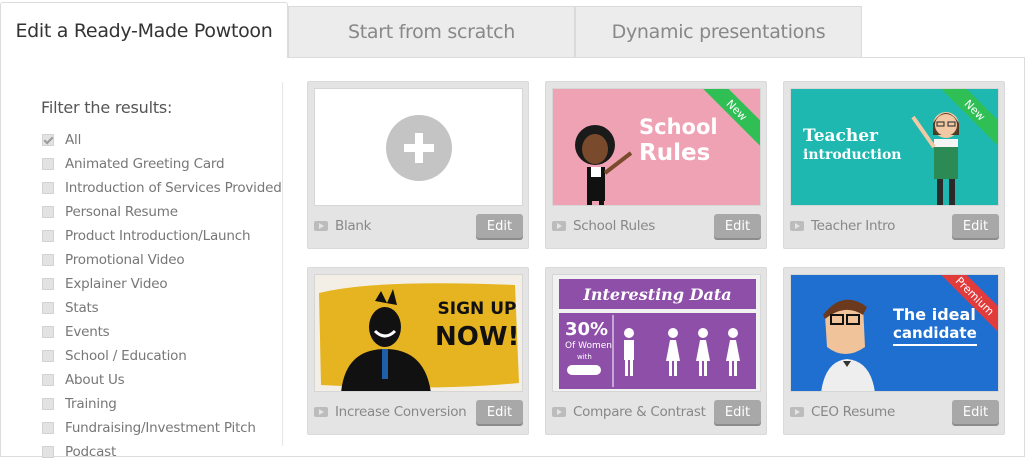 This screenshot has height=464, width=1033. Describe the element at coordinates (718, 31) in the screenshot. I see `tab-dynamic-presentations: Dynamic presentations` at that location.